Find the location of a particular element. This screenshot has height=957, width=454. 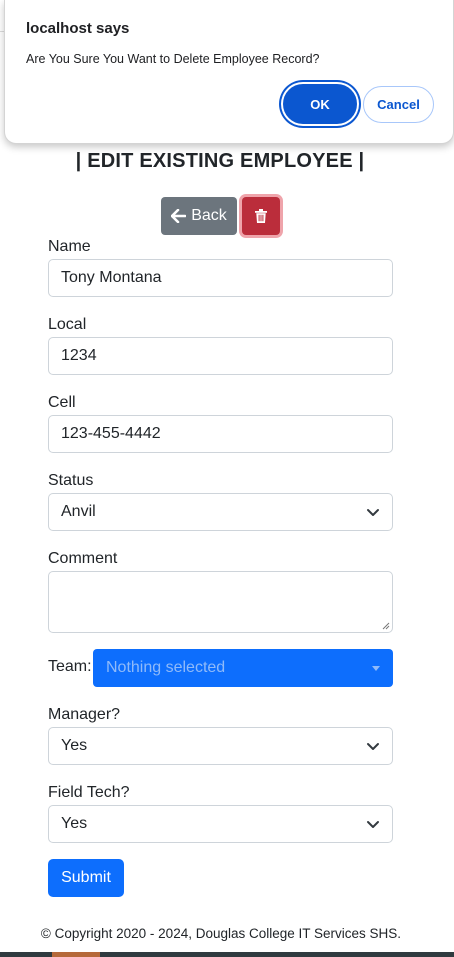

comment-label: Comment is located at coordinates (83, 558).